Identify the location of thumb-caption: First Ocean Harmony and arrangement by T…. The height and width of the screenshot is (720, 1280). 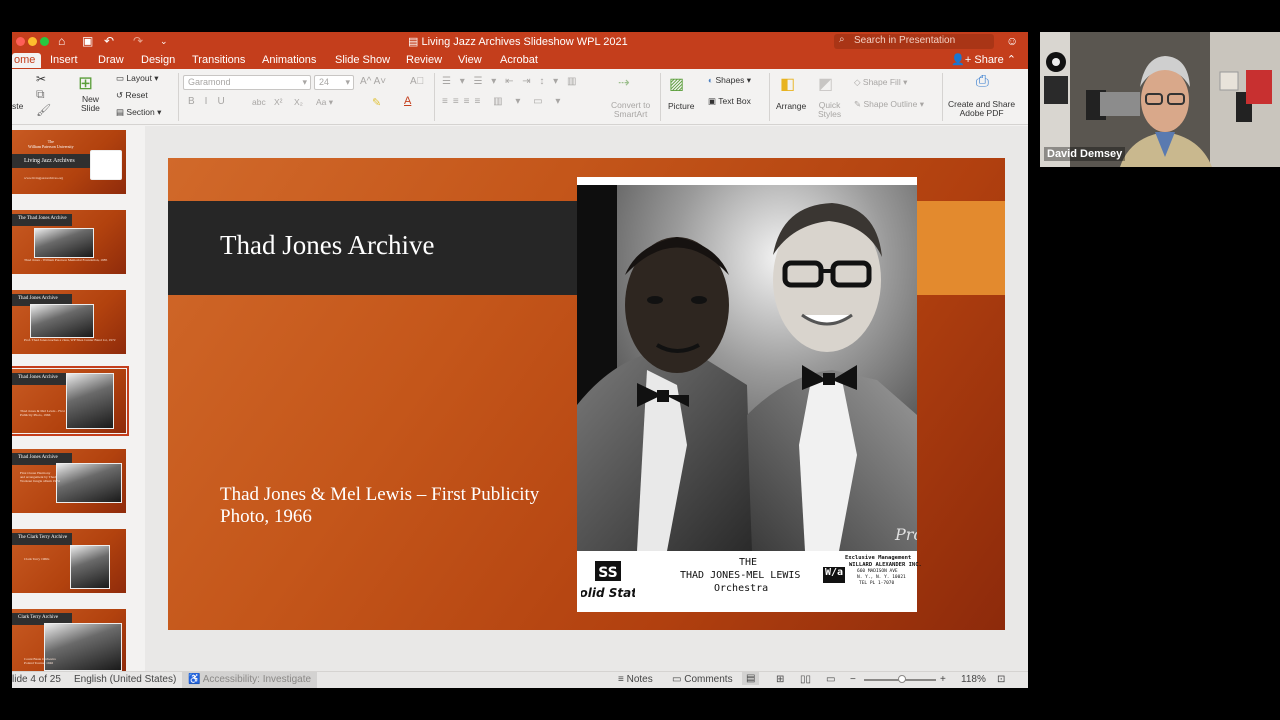
(40, 477).